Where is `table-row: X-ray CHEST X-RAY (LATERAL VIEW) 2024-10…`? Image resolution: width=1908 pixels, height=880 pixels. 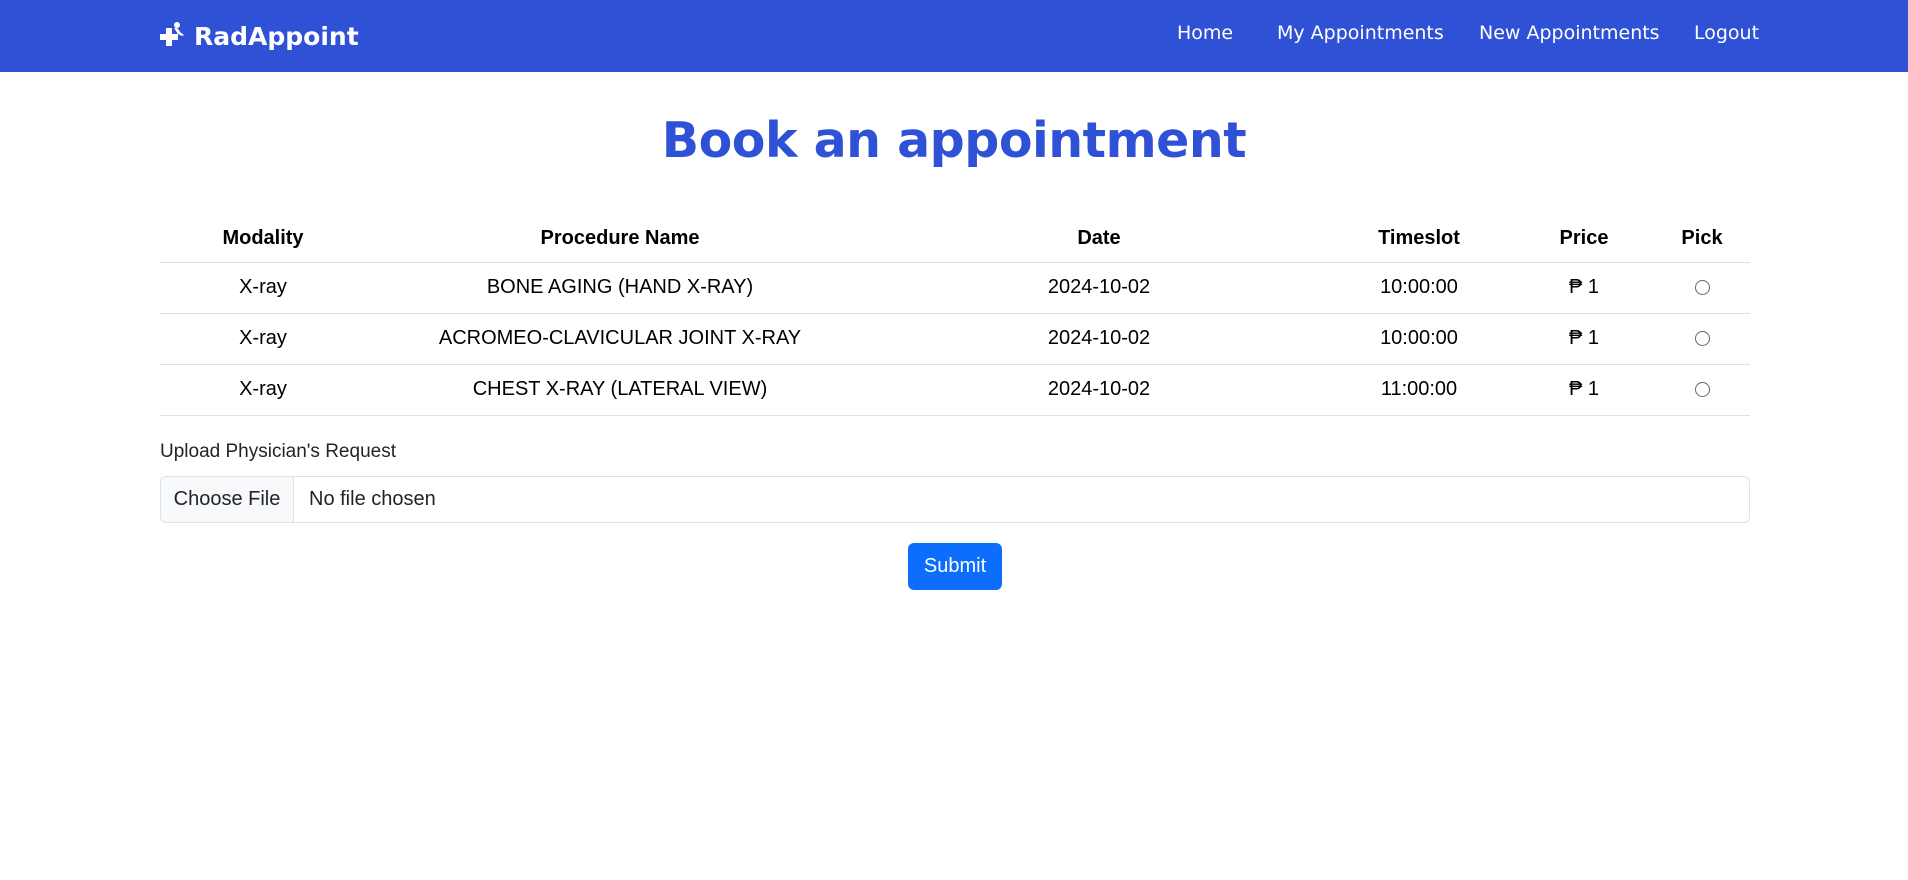
table-row: X-ray CHEST X-RAY (LATERAL VIEW) 2024-10… is located at coordinates (955, 390).